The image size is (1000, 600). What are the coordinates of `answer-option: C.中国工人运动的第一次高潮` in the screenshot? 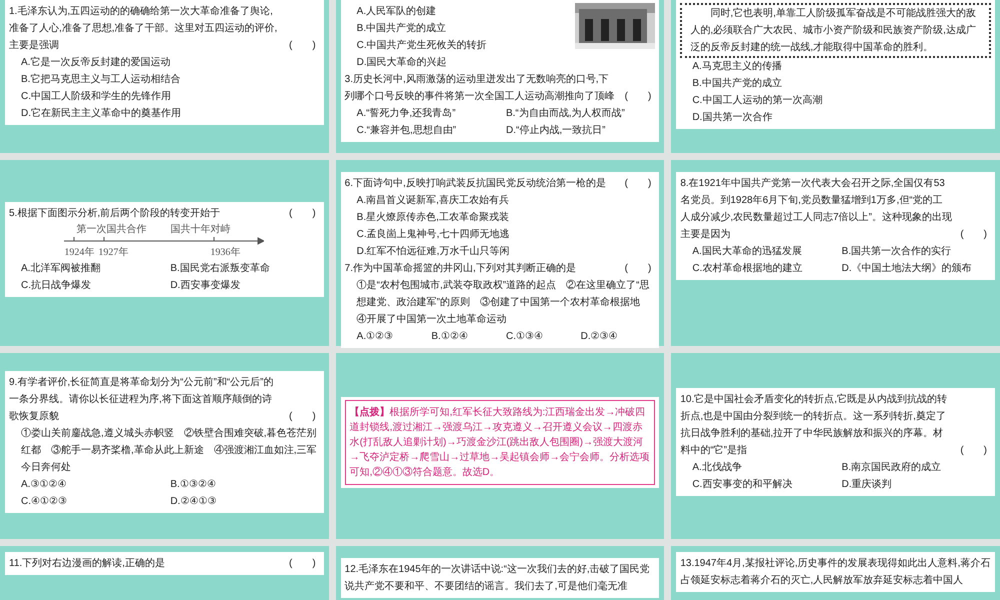 It's located at (841, 100).